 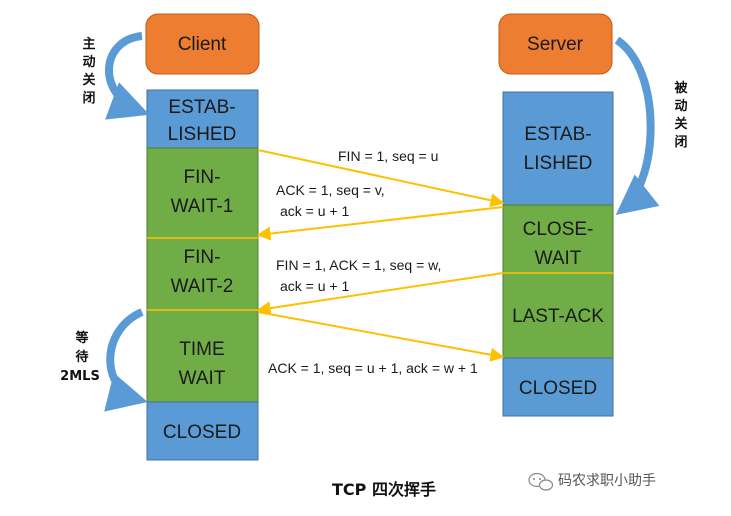 What do you see at coordinates (381, 336) in the screenshot?
I see `final-ack-arrow` at bounding box center [381, 336].